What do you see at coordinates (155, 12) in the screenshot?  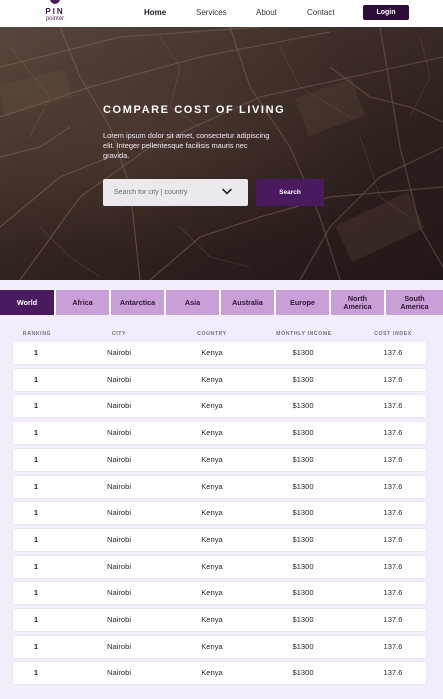 I see `nav-home: Home` at bounding box center [155, 12].